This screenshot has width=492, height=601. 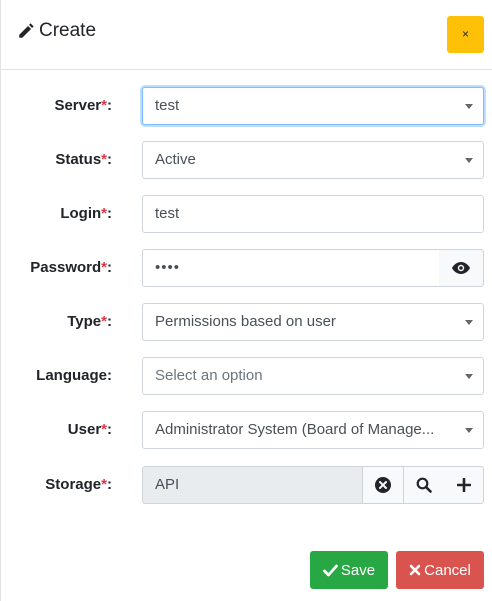 I want to click on eye-icon, so click(x=461, y=268).